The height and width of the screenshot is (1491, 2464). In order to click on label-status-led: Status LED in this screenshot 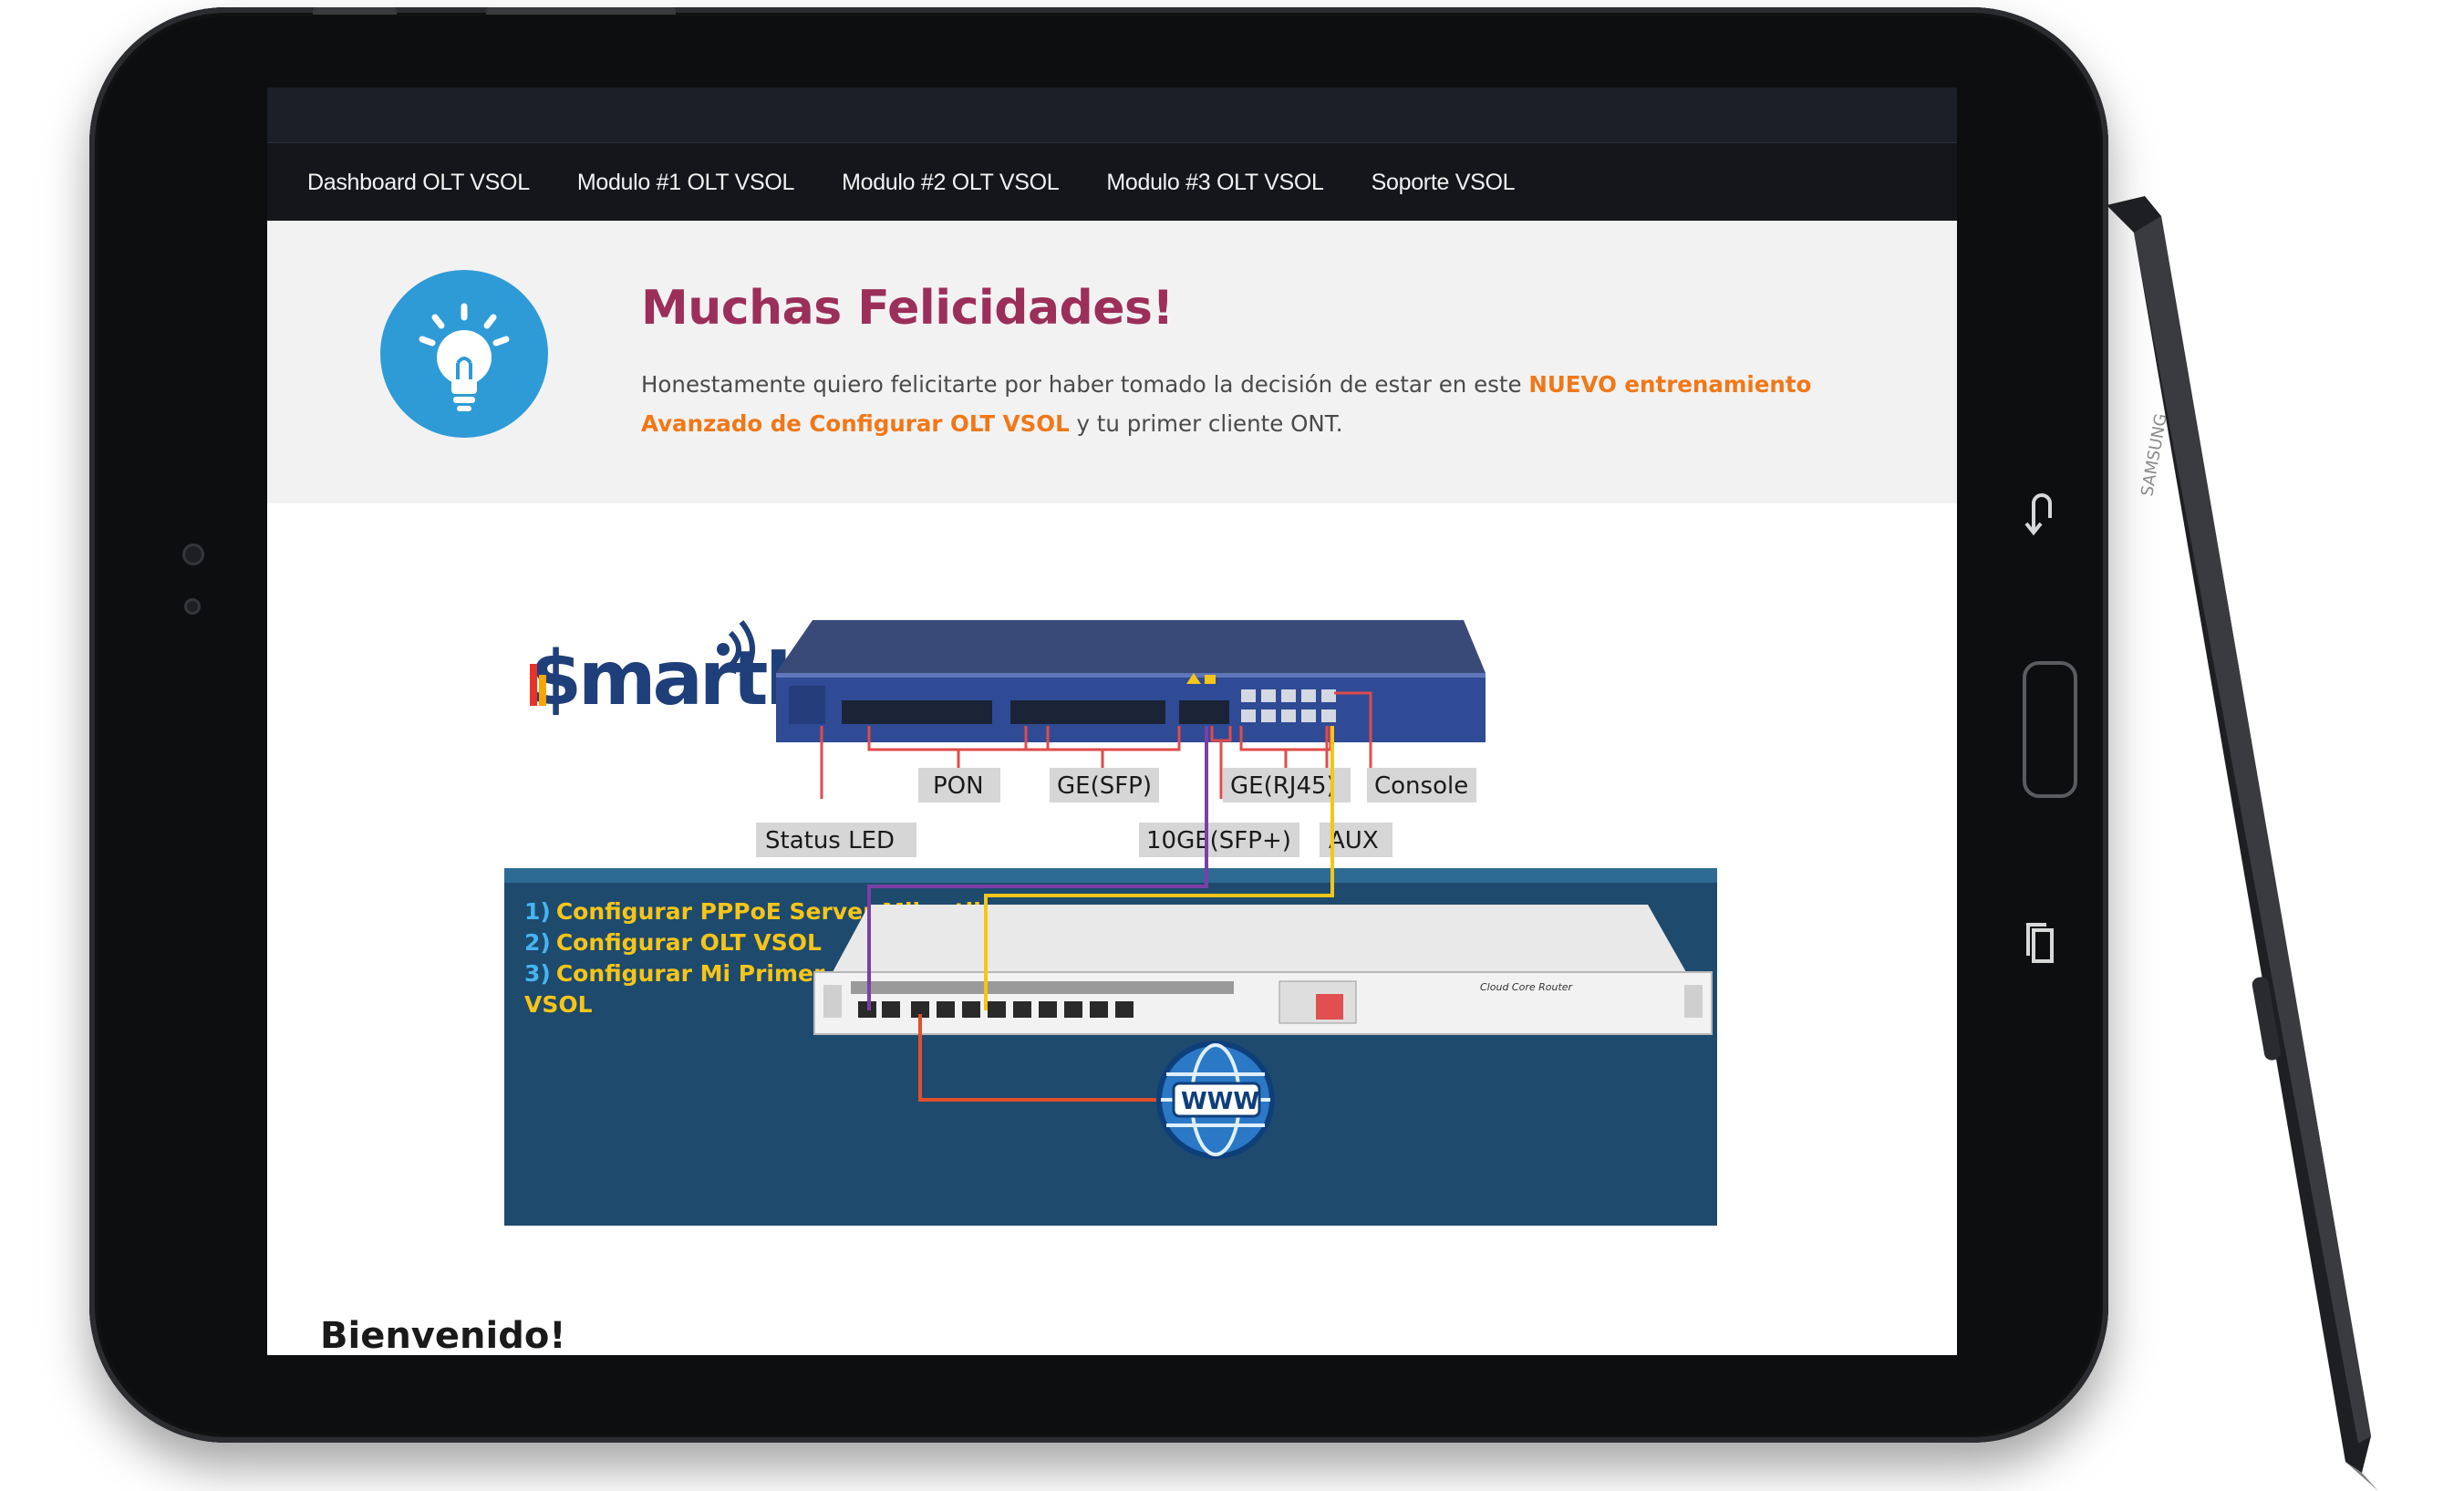, I will do `click(830, 840)`.